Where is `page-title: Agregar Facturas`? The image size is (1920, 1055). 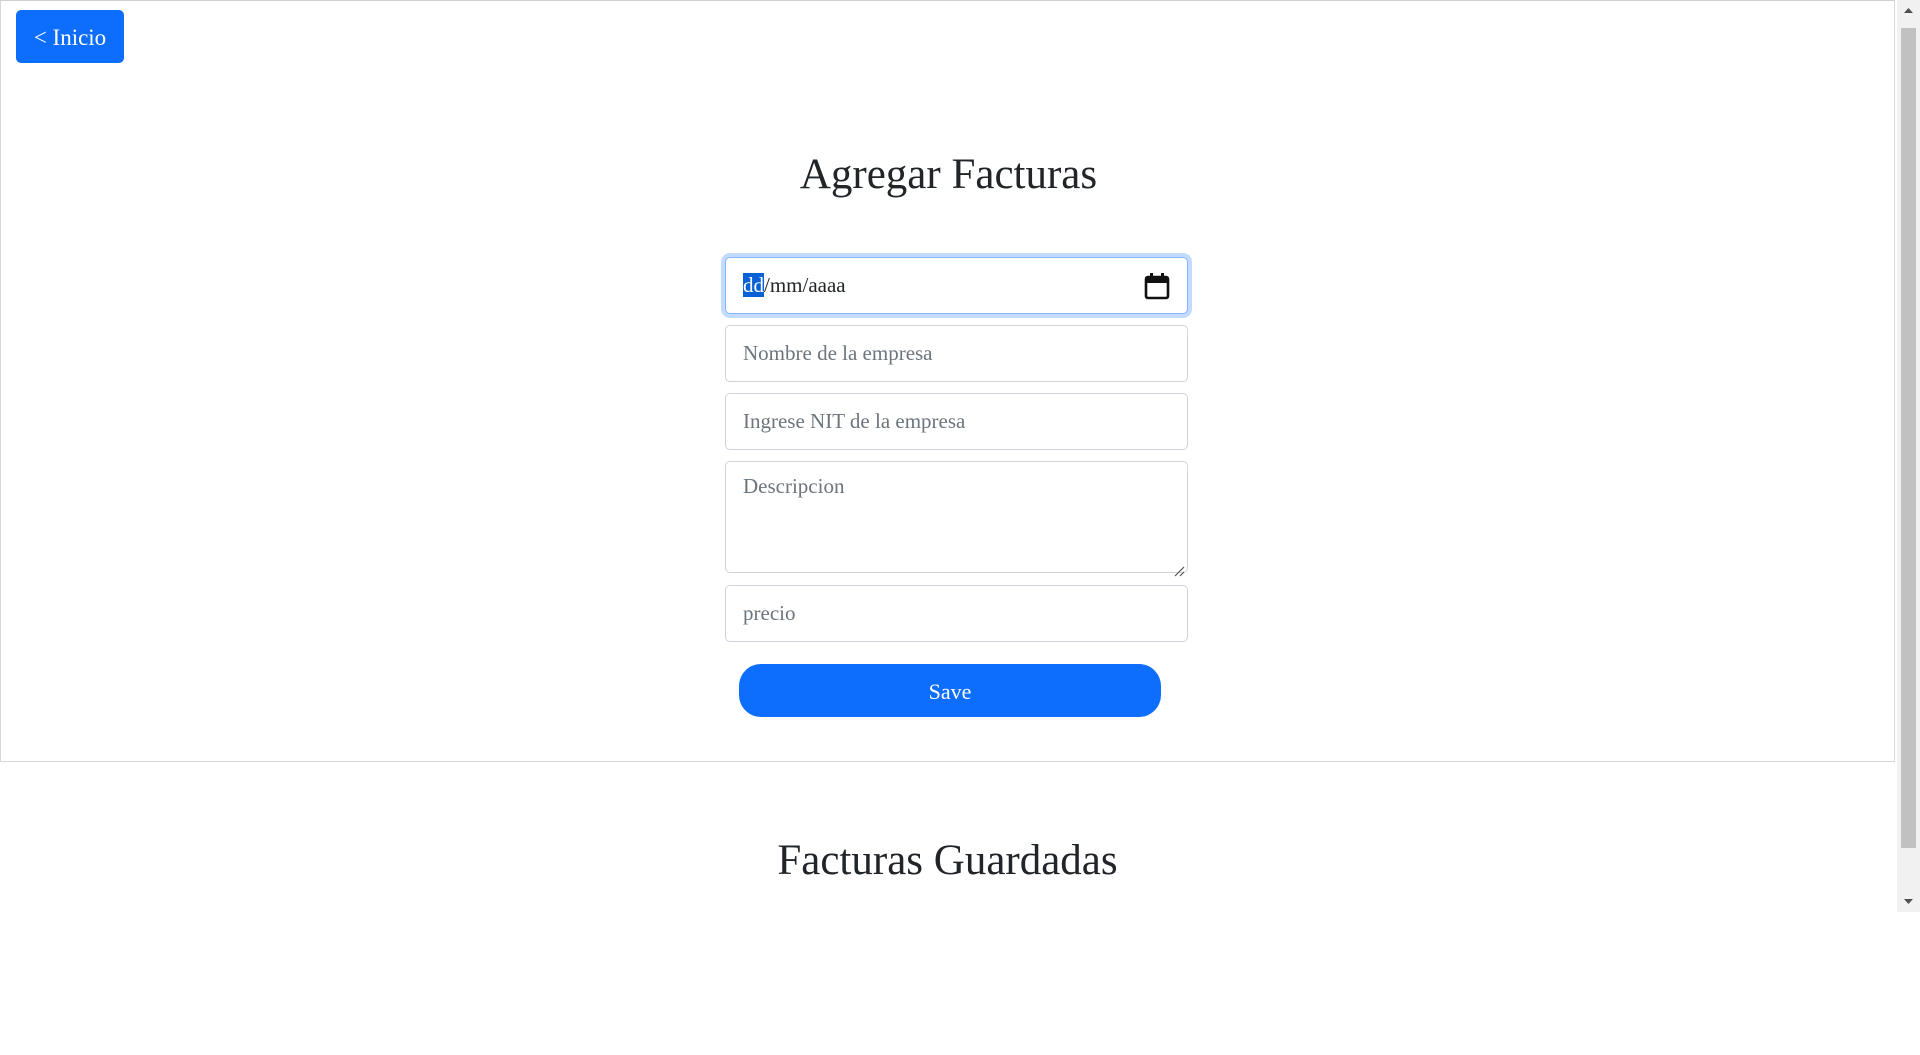 page-title: Agregar Facturas is located at coordinates (948, 174).